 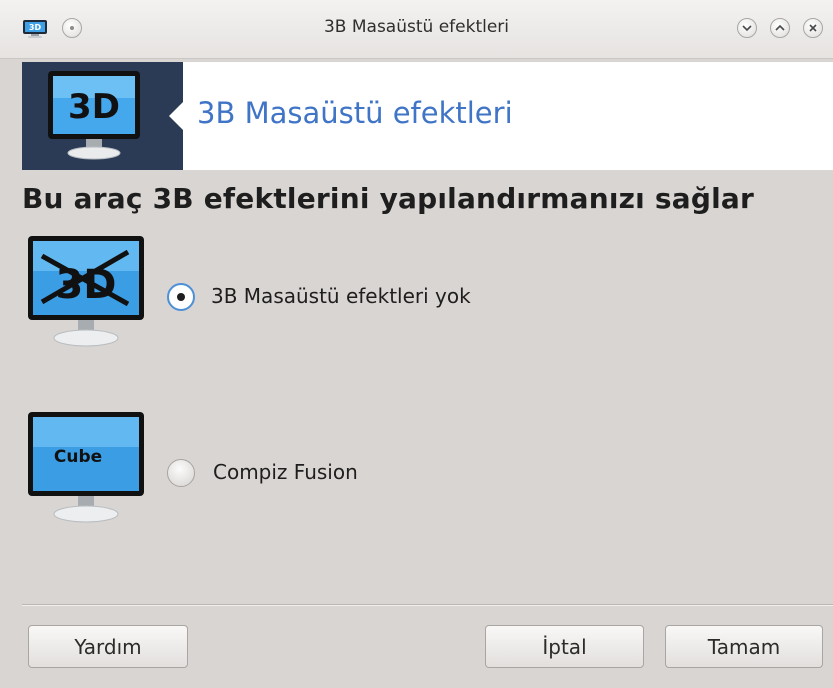 I want to click on title-bar: 3D 3B Masaüstü efektleri, so click(x=416, y=29).